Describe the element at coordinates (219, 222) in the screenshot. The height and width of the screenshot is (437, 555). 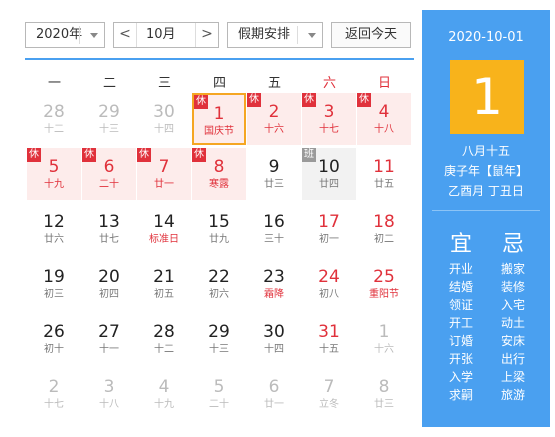
I see `day-number: 15` at that location.